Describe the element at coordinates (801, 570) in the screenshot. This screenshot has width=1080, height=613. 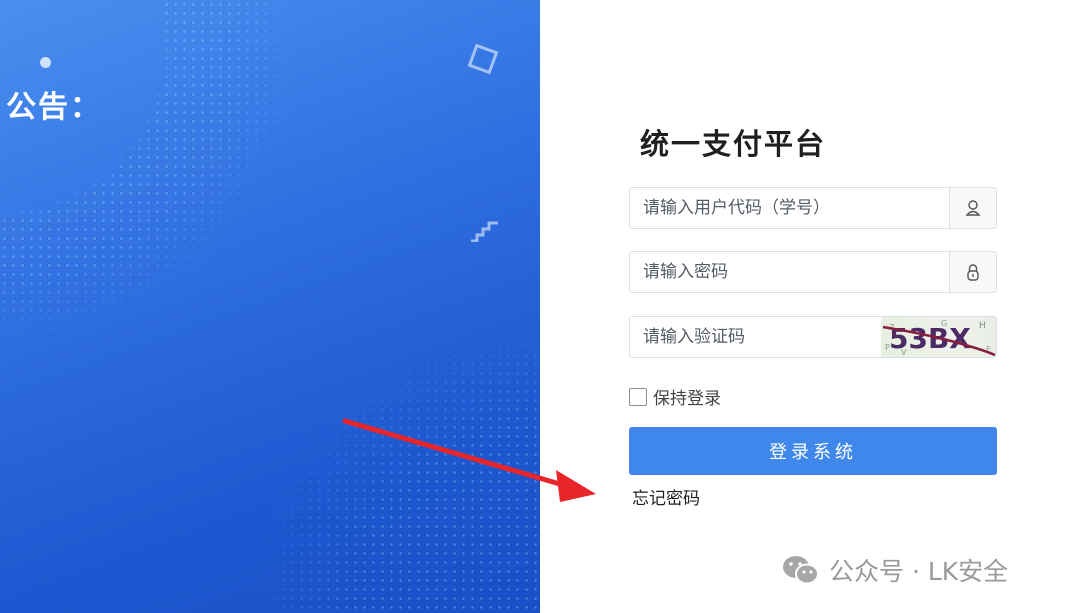
I see `wechat-icon` at that location.